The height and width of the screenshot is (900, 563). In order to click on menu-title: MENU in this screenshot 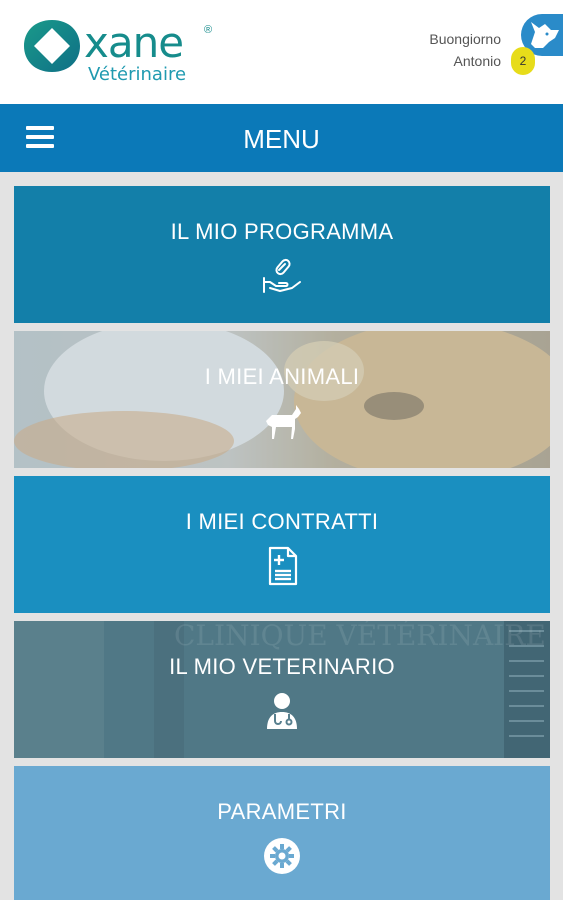, I will do `click(281, 139)`.